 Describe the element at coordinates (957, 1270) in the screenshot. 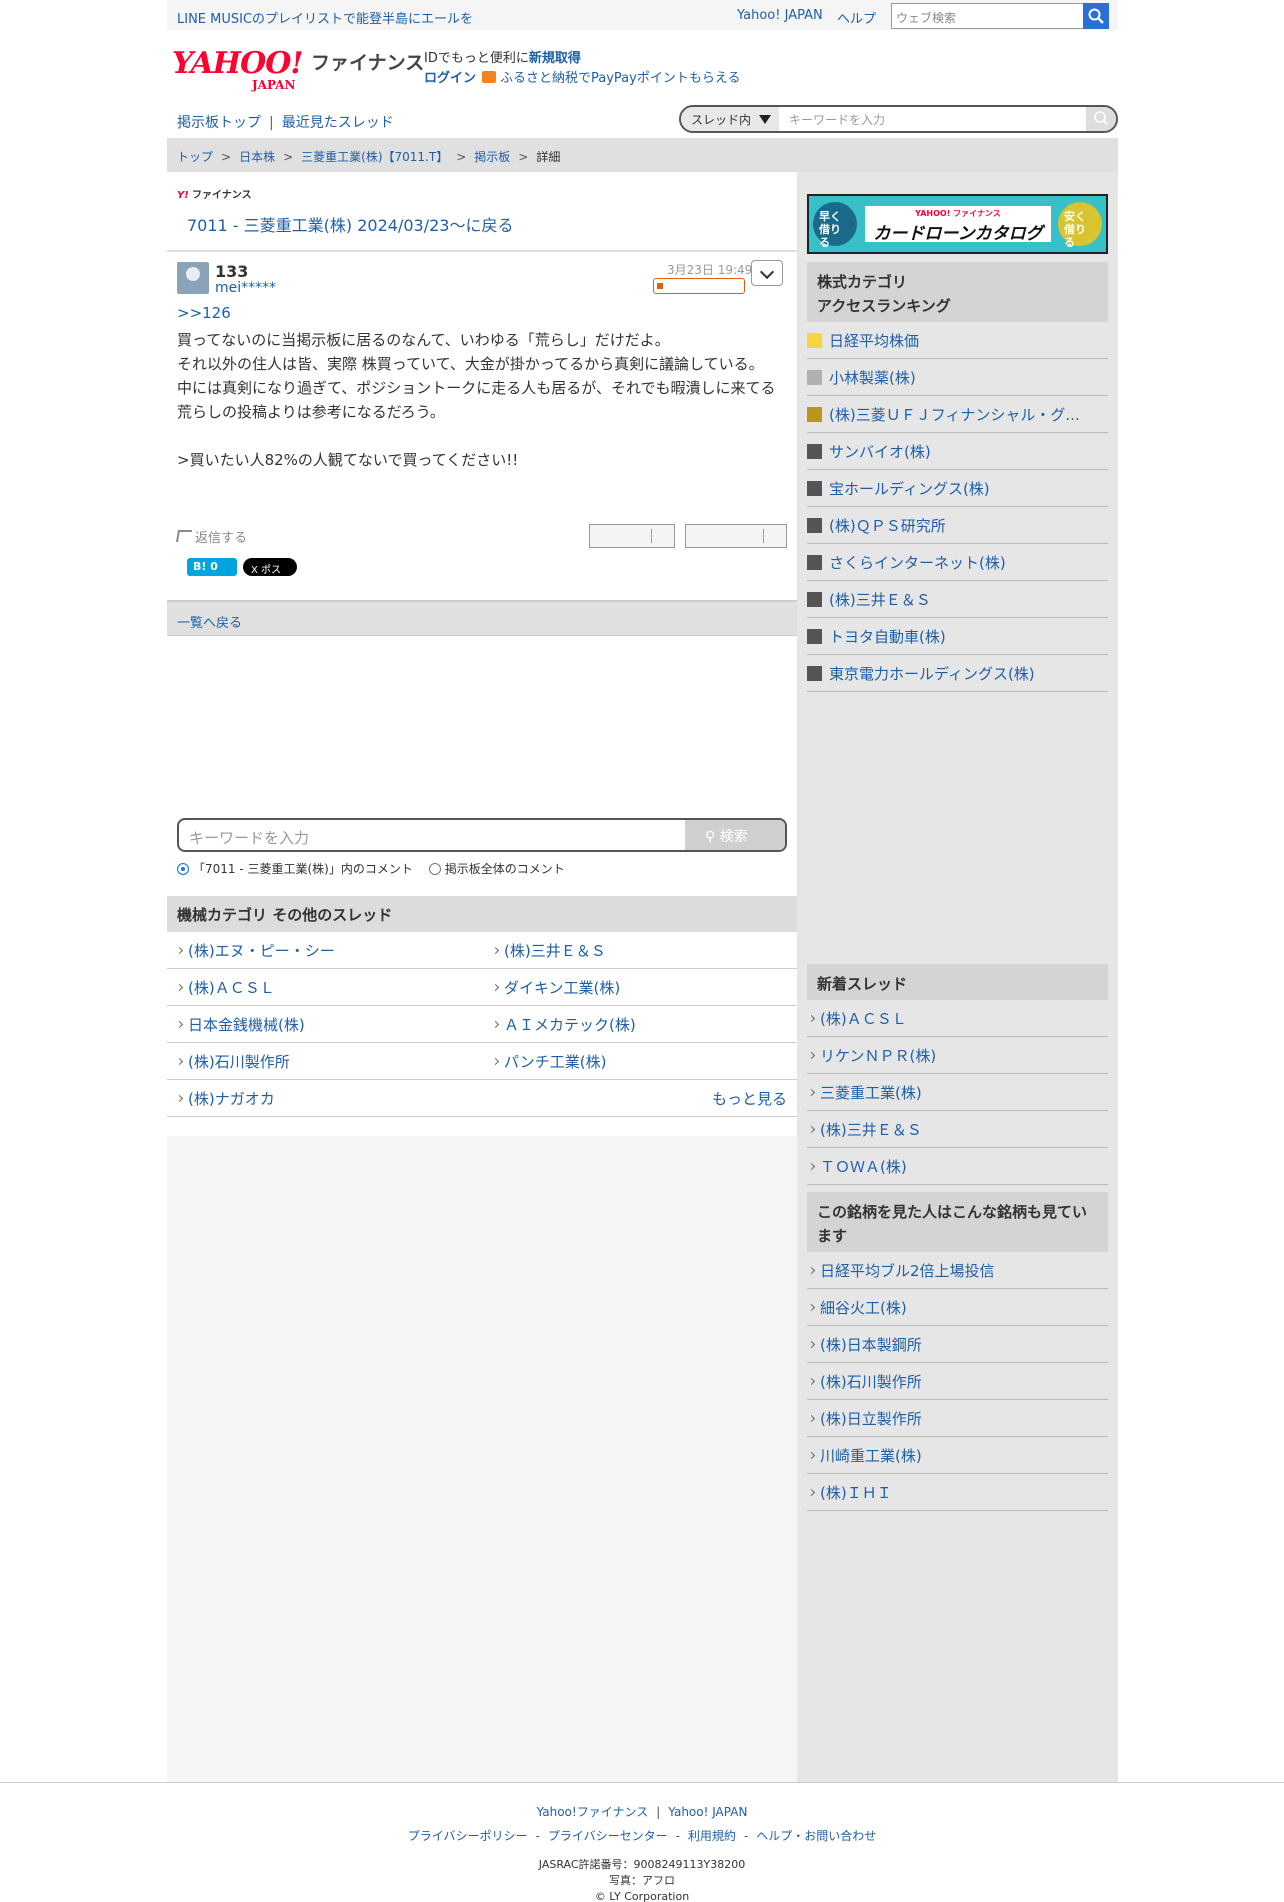

I see `also-viewed-item: 日経平均ブル2倍上場投信` at that location.